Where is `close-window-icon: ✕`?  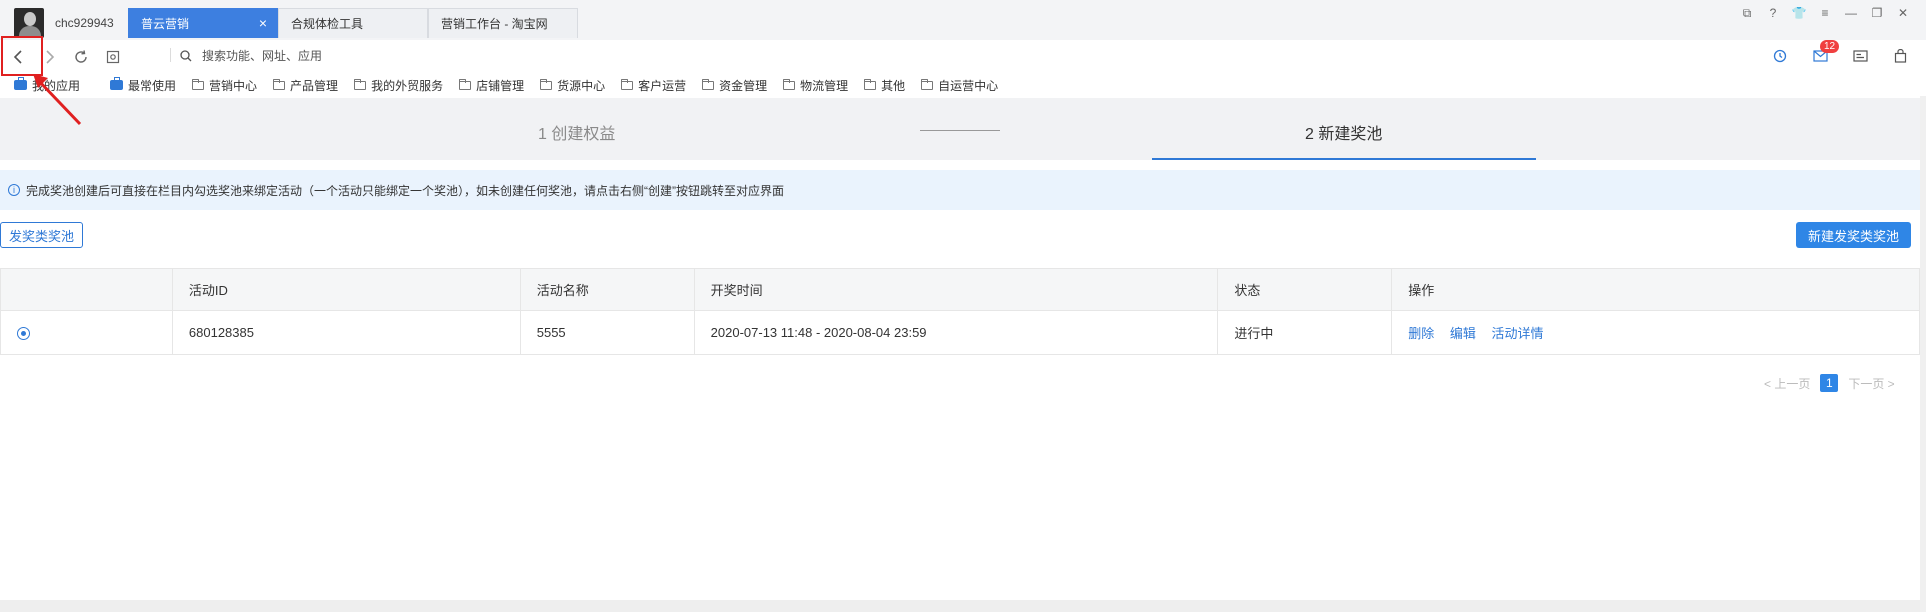 close-window-icon: ✕ is located at coordinates (1903, 13).